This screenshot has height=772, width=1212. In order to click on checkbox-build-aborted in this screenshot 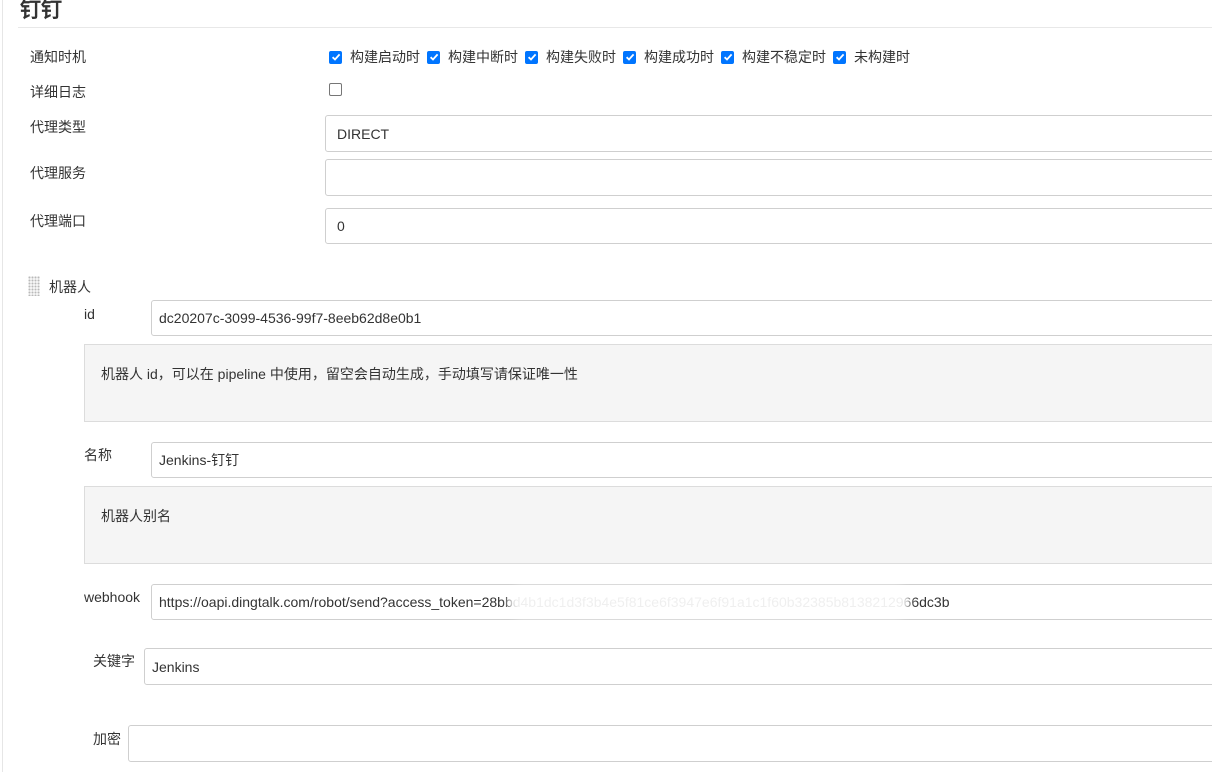, I will do `click(433, 57)`.